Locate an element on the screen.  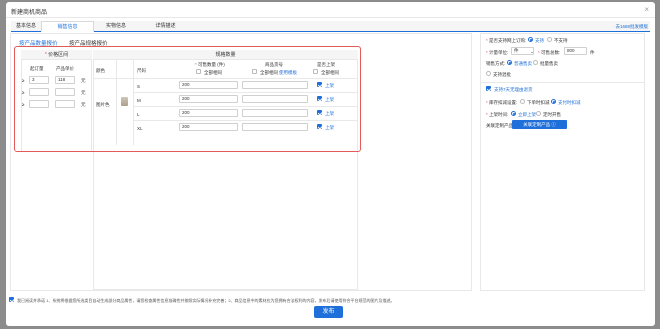
stock-order-radio is located at coordinates (522, 101).